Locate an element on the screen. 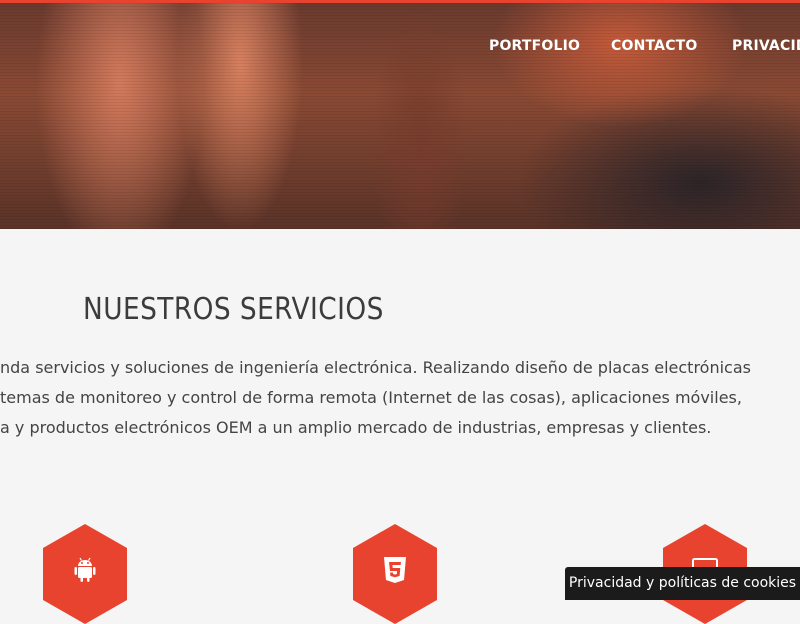 The height and width of the screenshot is (624, 800). android-icon is located at coordinates (85, 569).